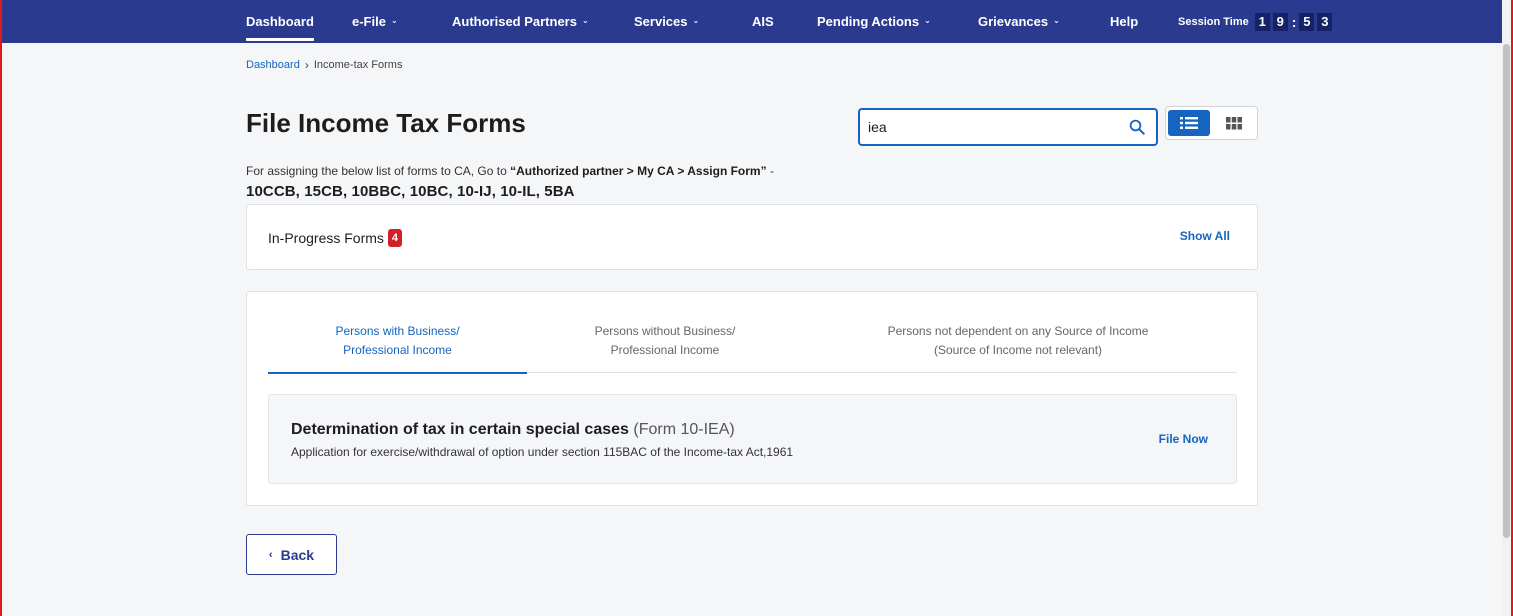 The image size is (1513, 616). Describe the element at coordinates (1211, 123) in the screenshot. I see `view-toggle` at that location.